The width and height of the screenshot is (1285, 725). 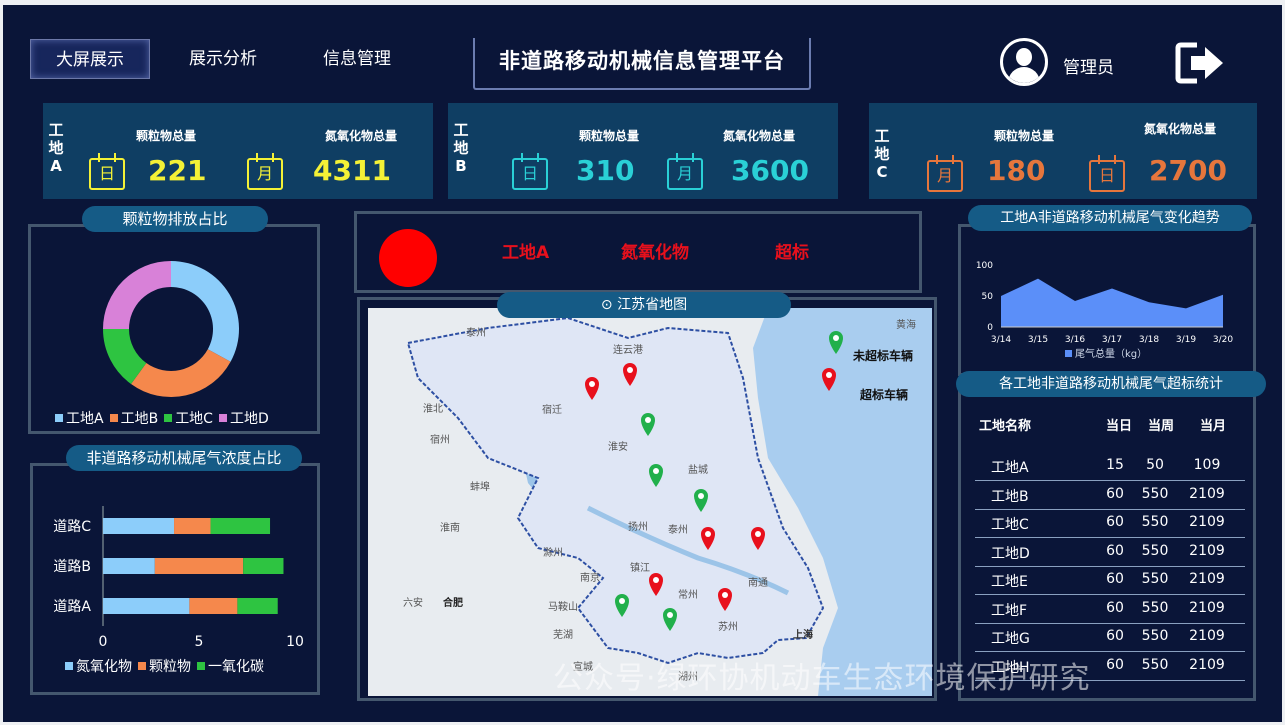 I want to click on nav-info-management: 信息管理, so click(x=357, y=59).